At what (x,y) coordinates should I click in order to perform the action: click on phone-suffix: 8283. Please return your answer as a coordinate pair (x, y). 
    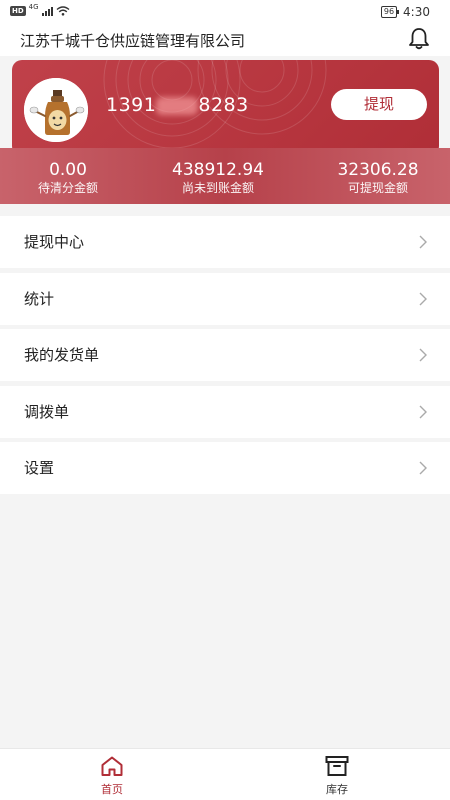
    Looking at the image, I should click on (223, 105).